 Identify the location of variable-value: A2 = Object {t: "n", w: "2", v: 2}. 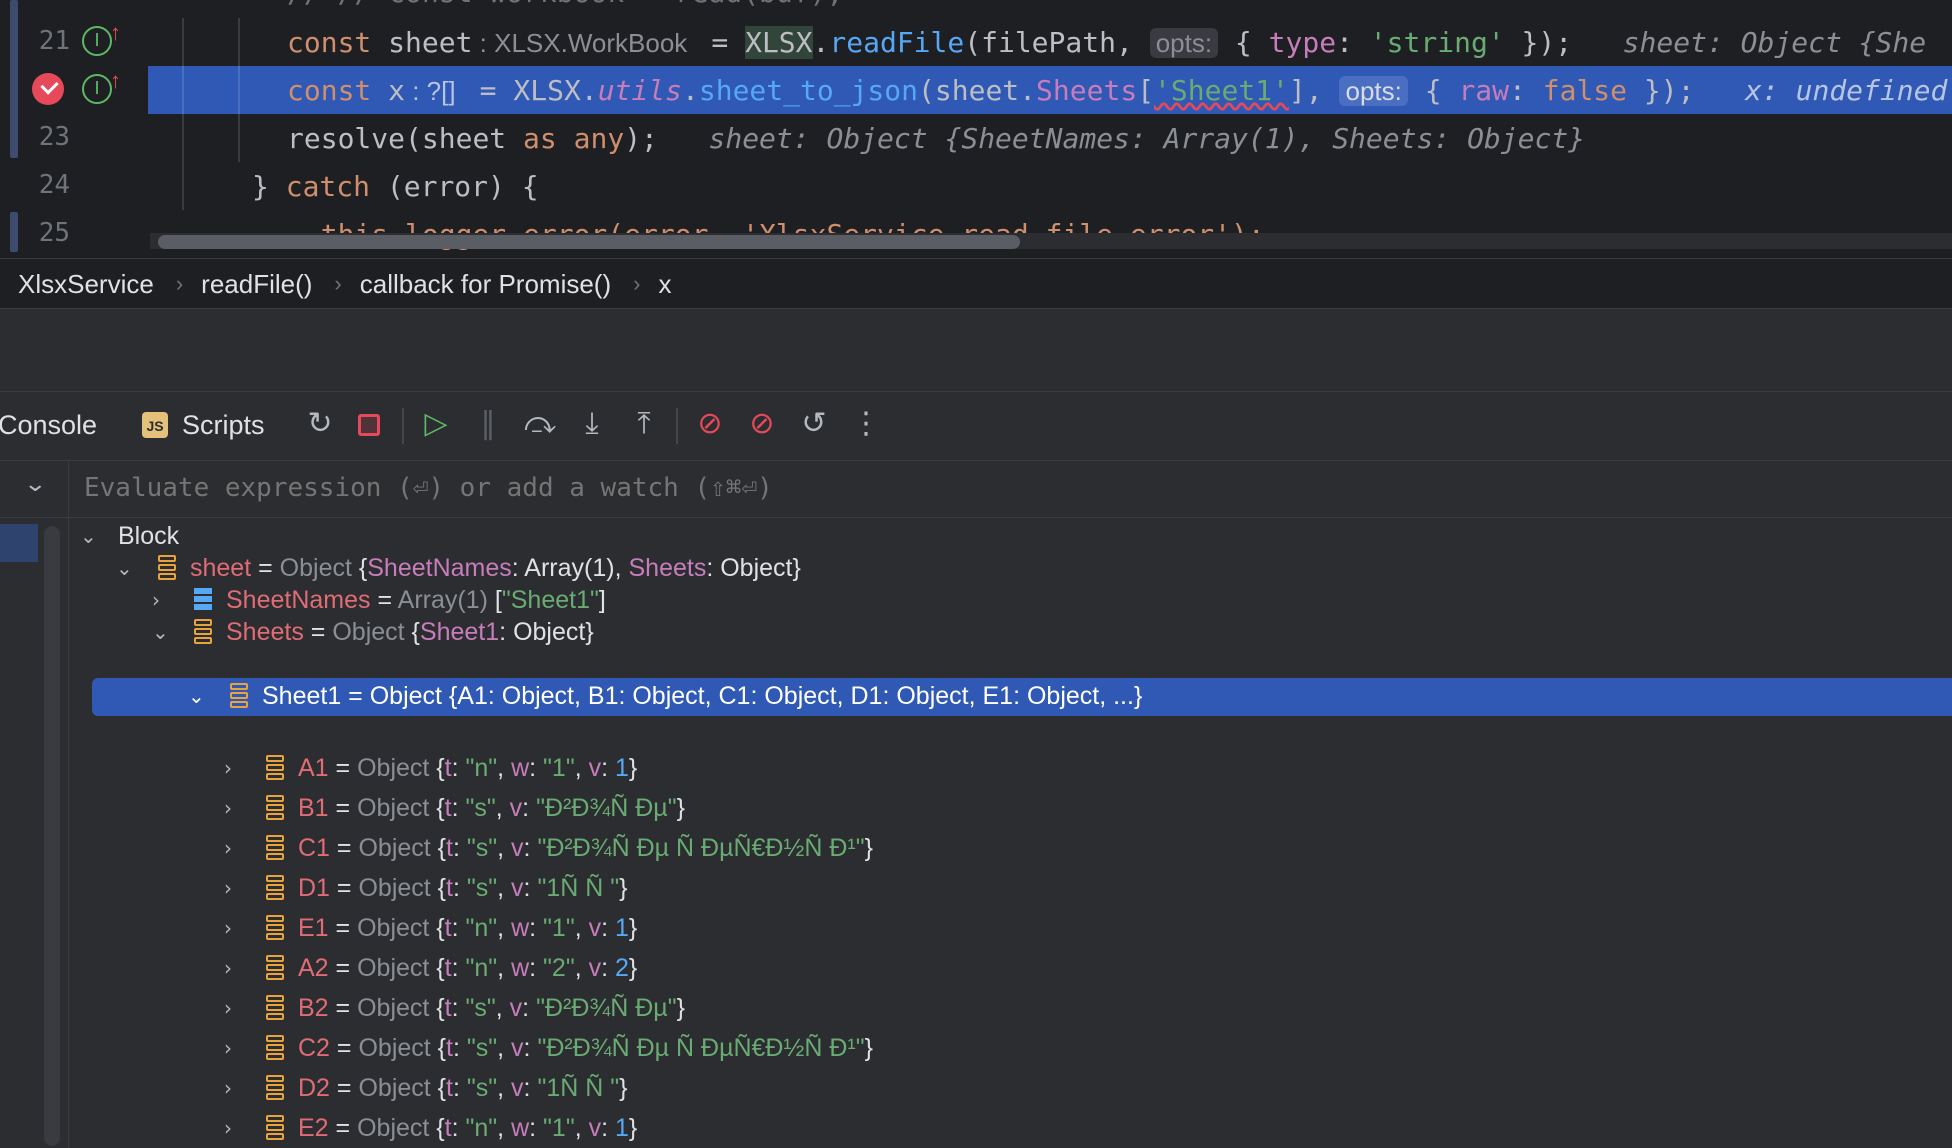
(468, 968).